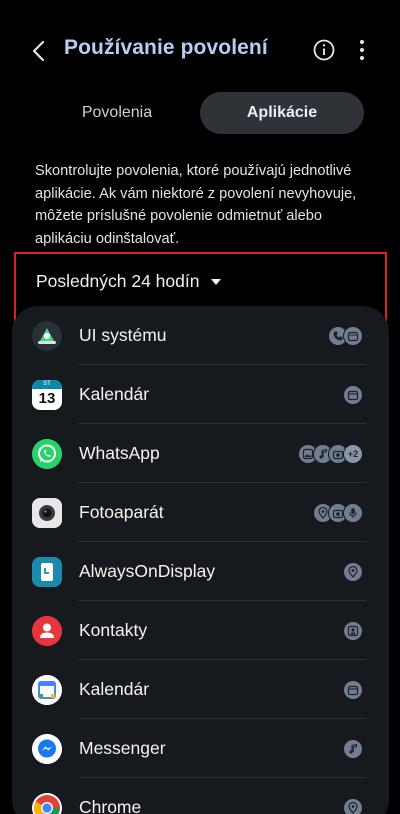 This screenshot has width=400, height=814. I want to click on info-button, so click(324, 50).